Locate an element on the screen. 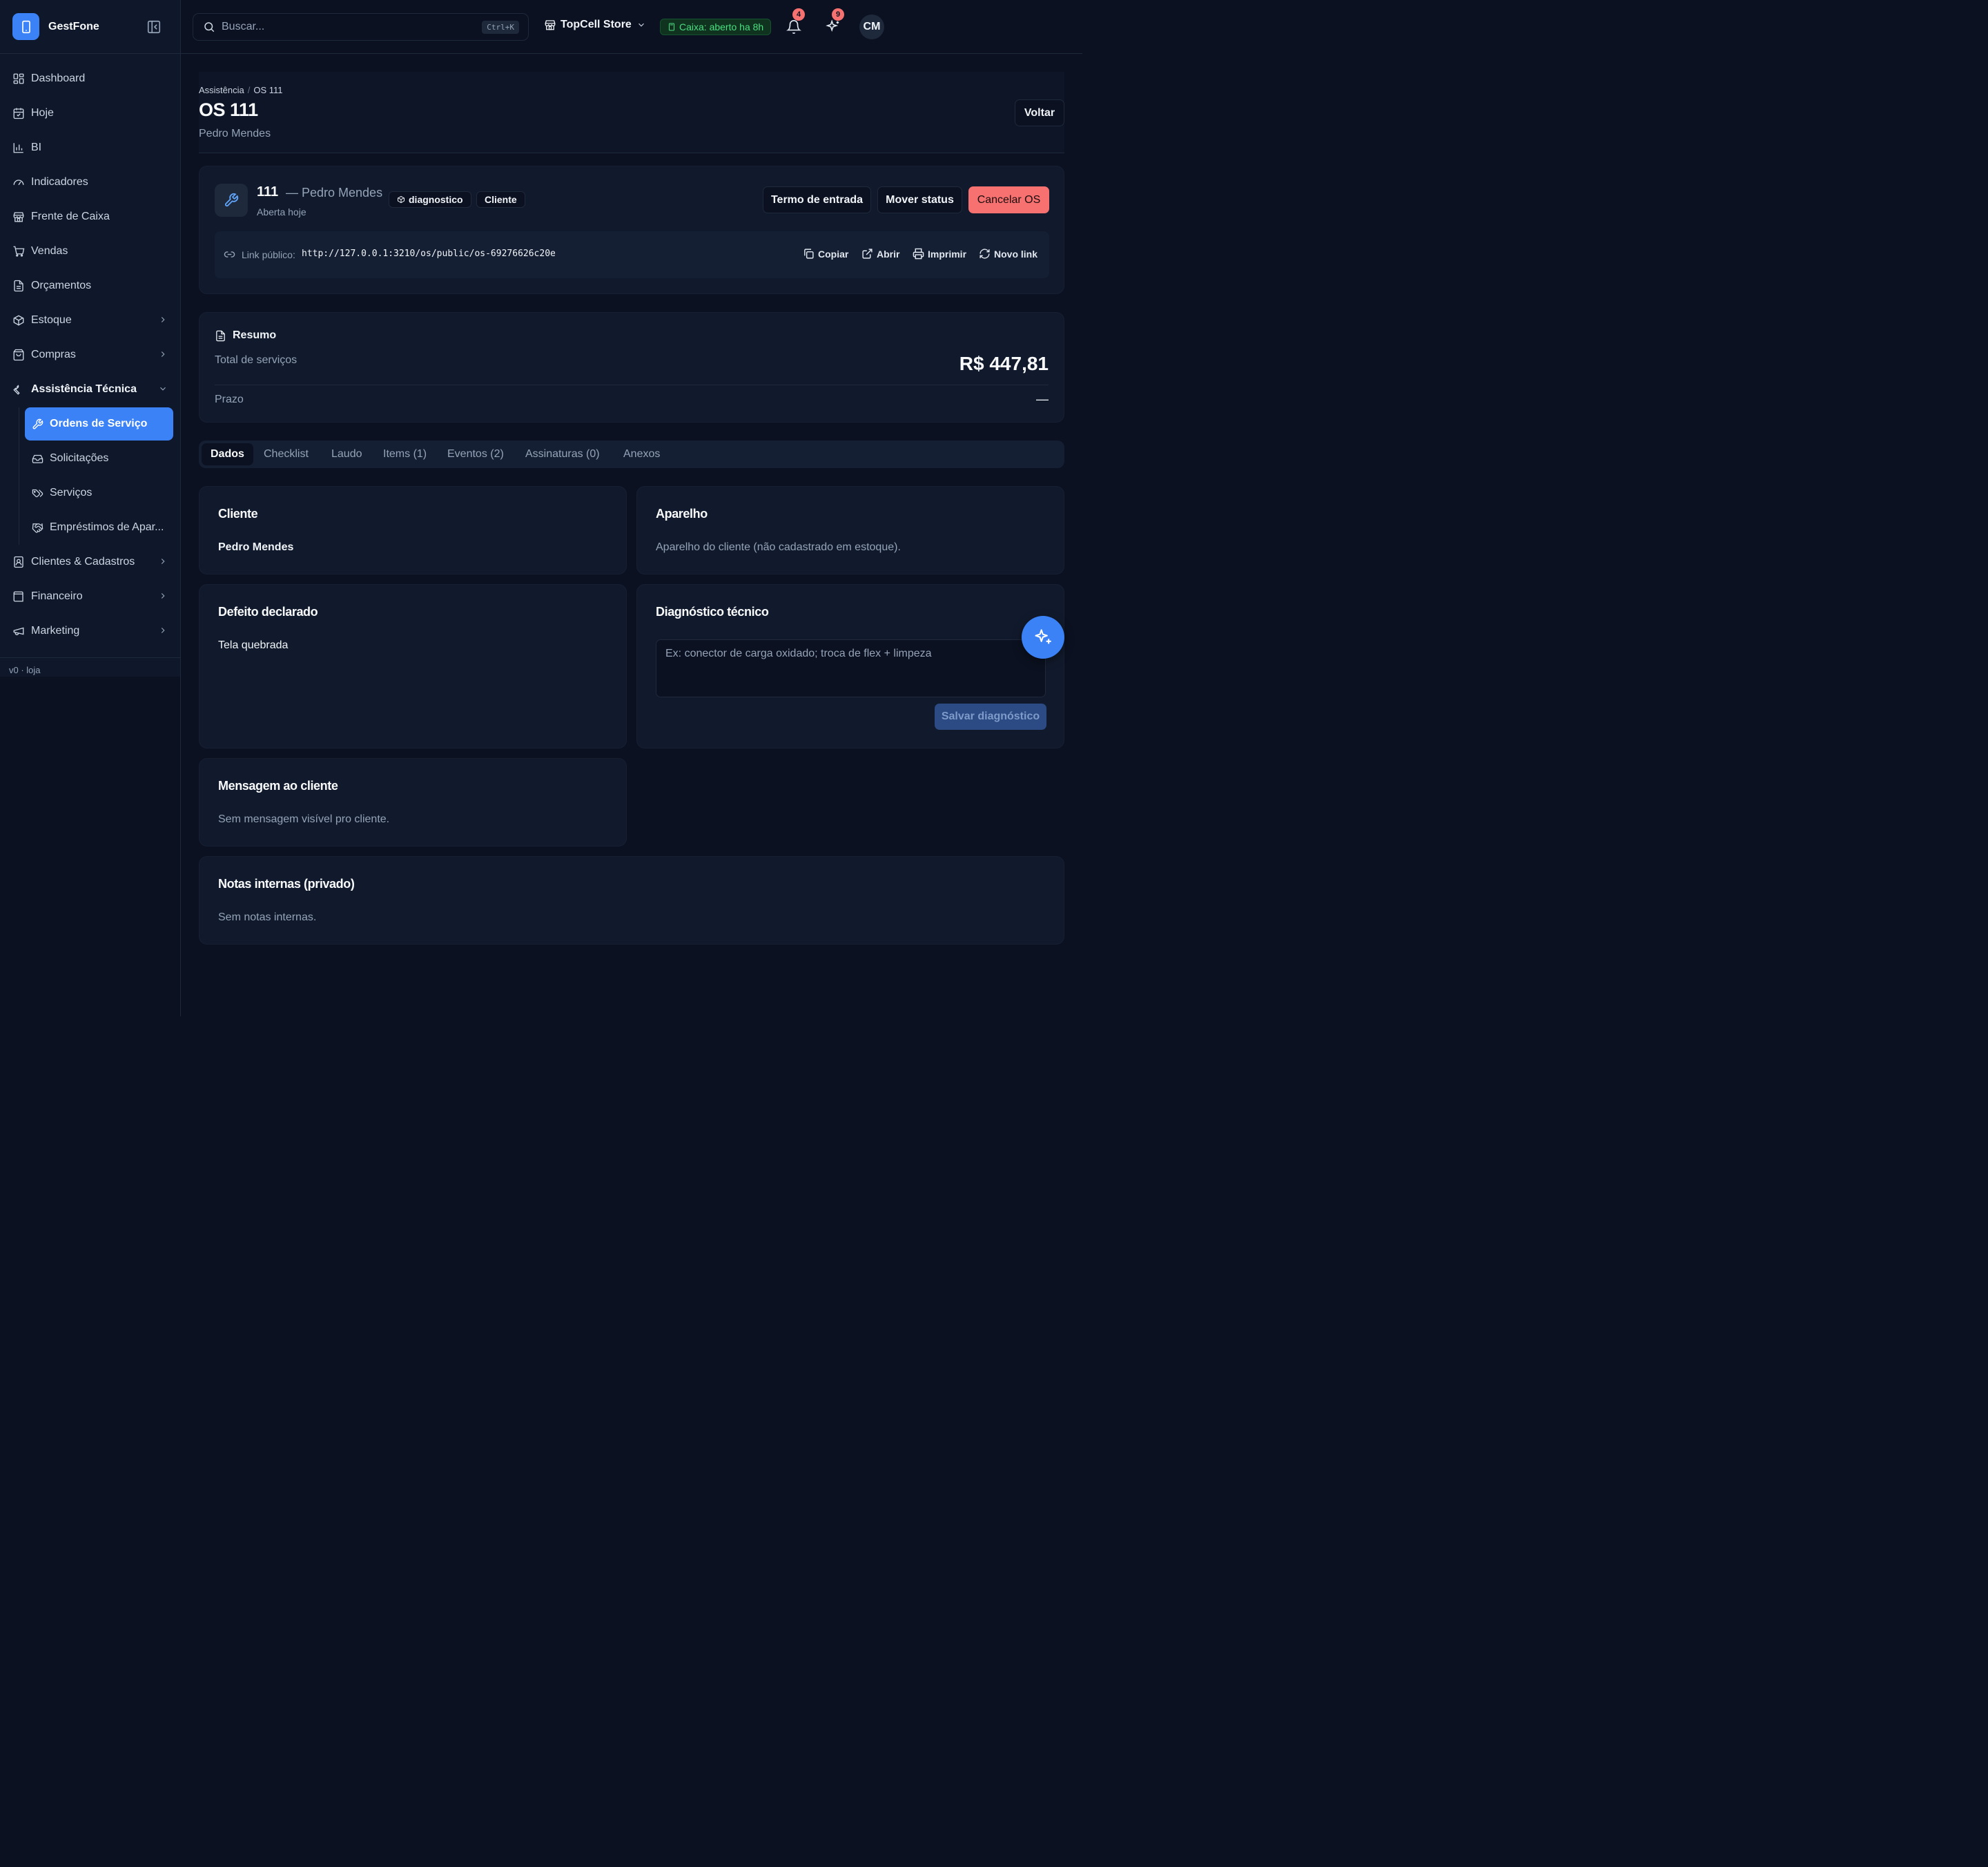  sidebar-item-bi: BI is located at coordinates (90, 147).